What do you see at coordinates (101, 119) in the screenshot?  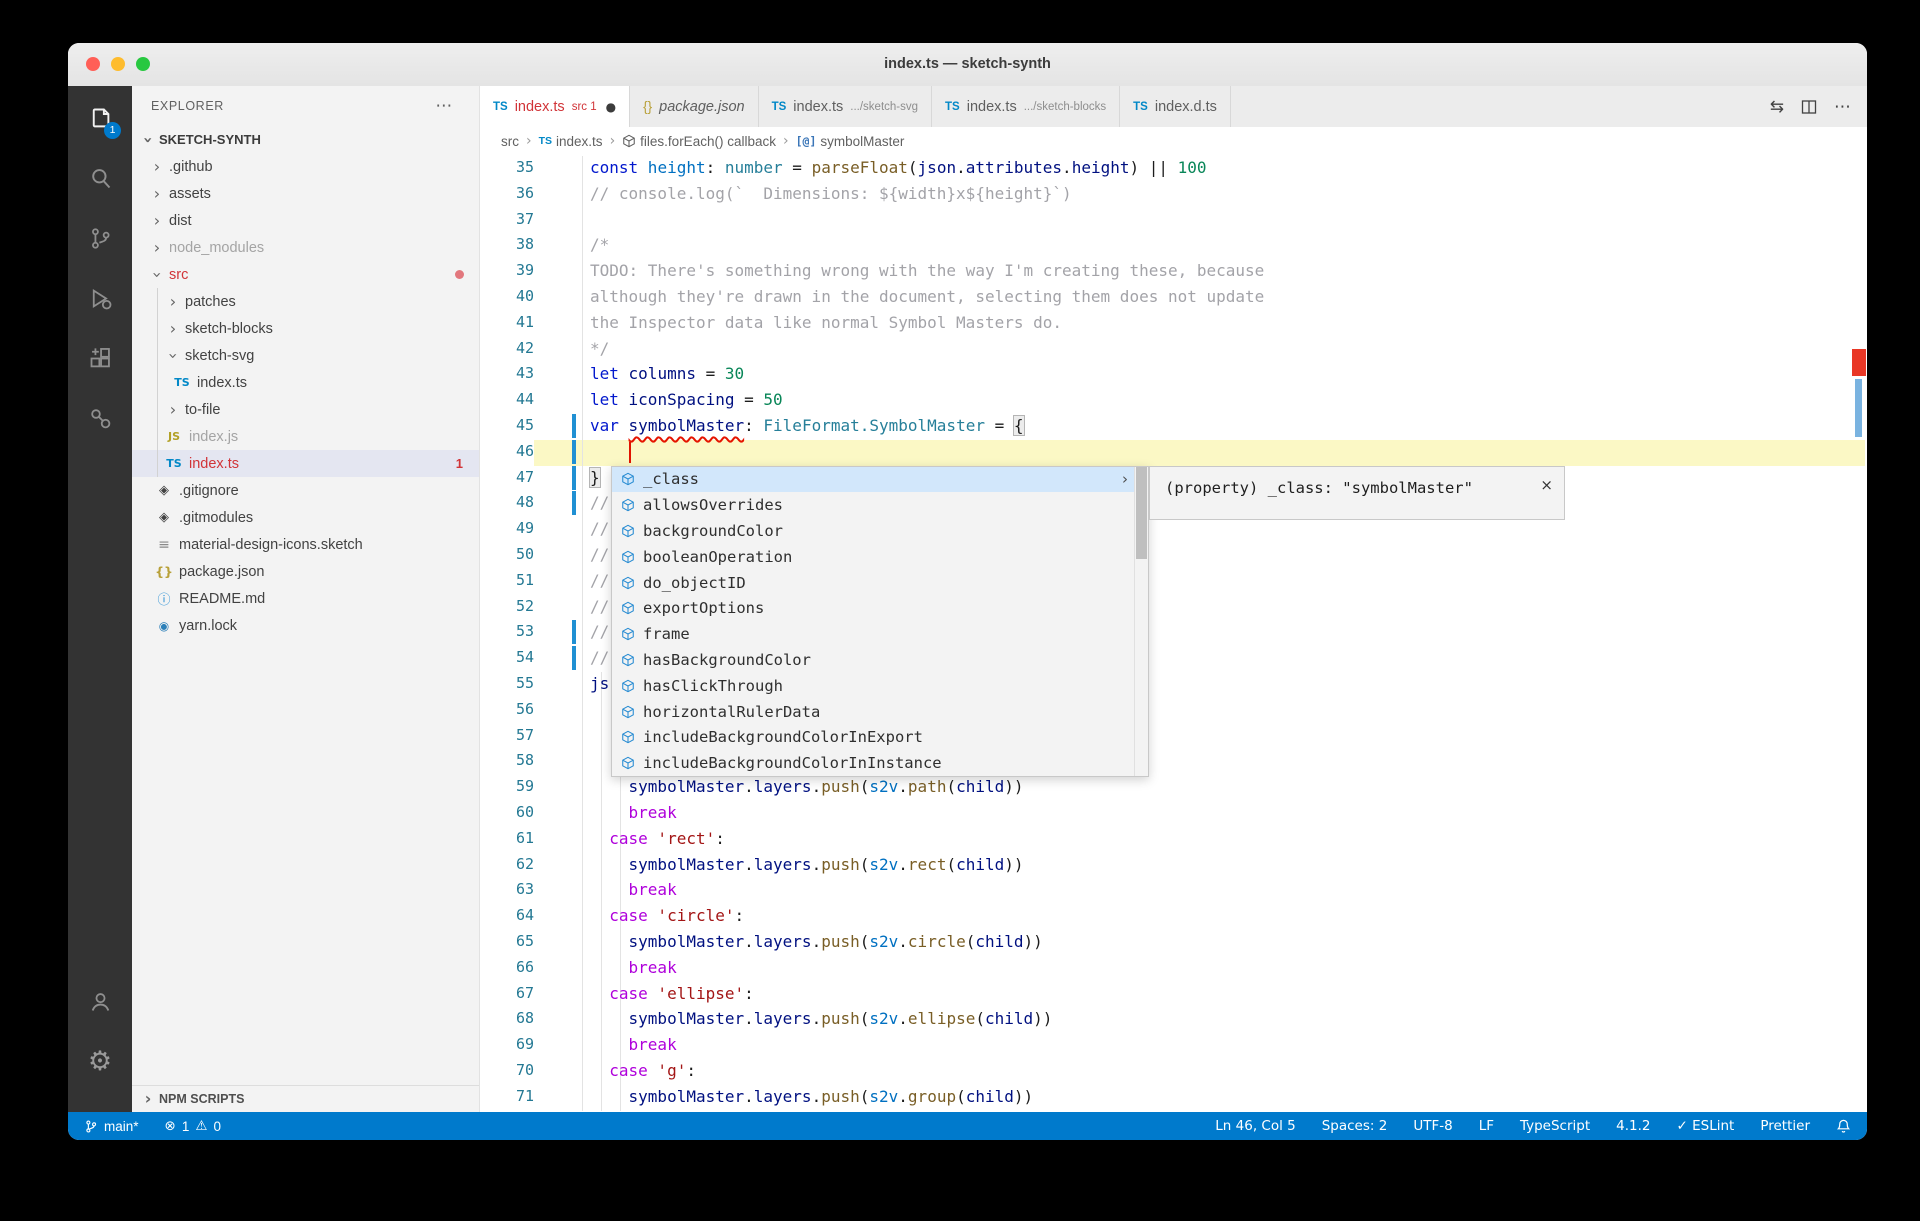 I see `explorer-icon: 1` at bounding box center [101, 119].